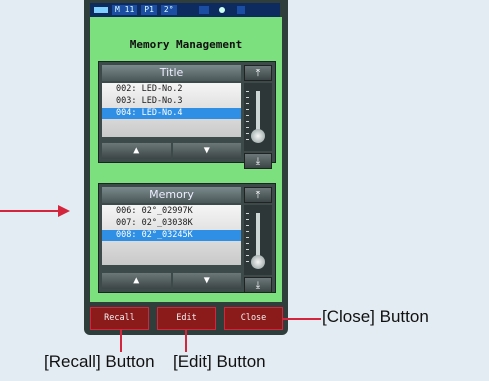 Image resolution: width=489 pixels, height=381 pixels. Describe the element at coordinates (171, 223) in the screenshot. I see `list-item: 007: 02°_03038K` at that location.